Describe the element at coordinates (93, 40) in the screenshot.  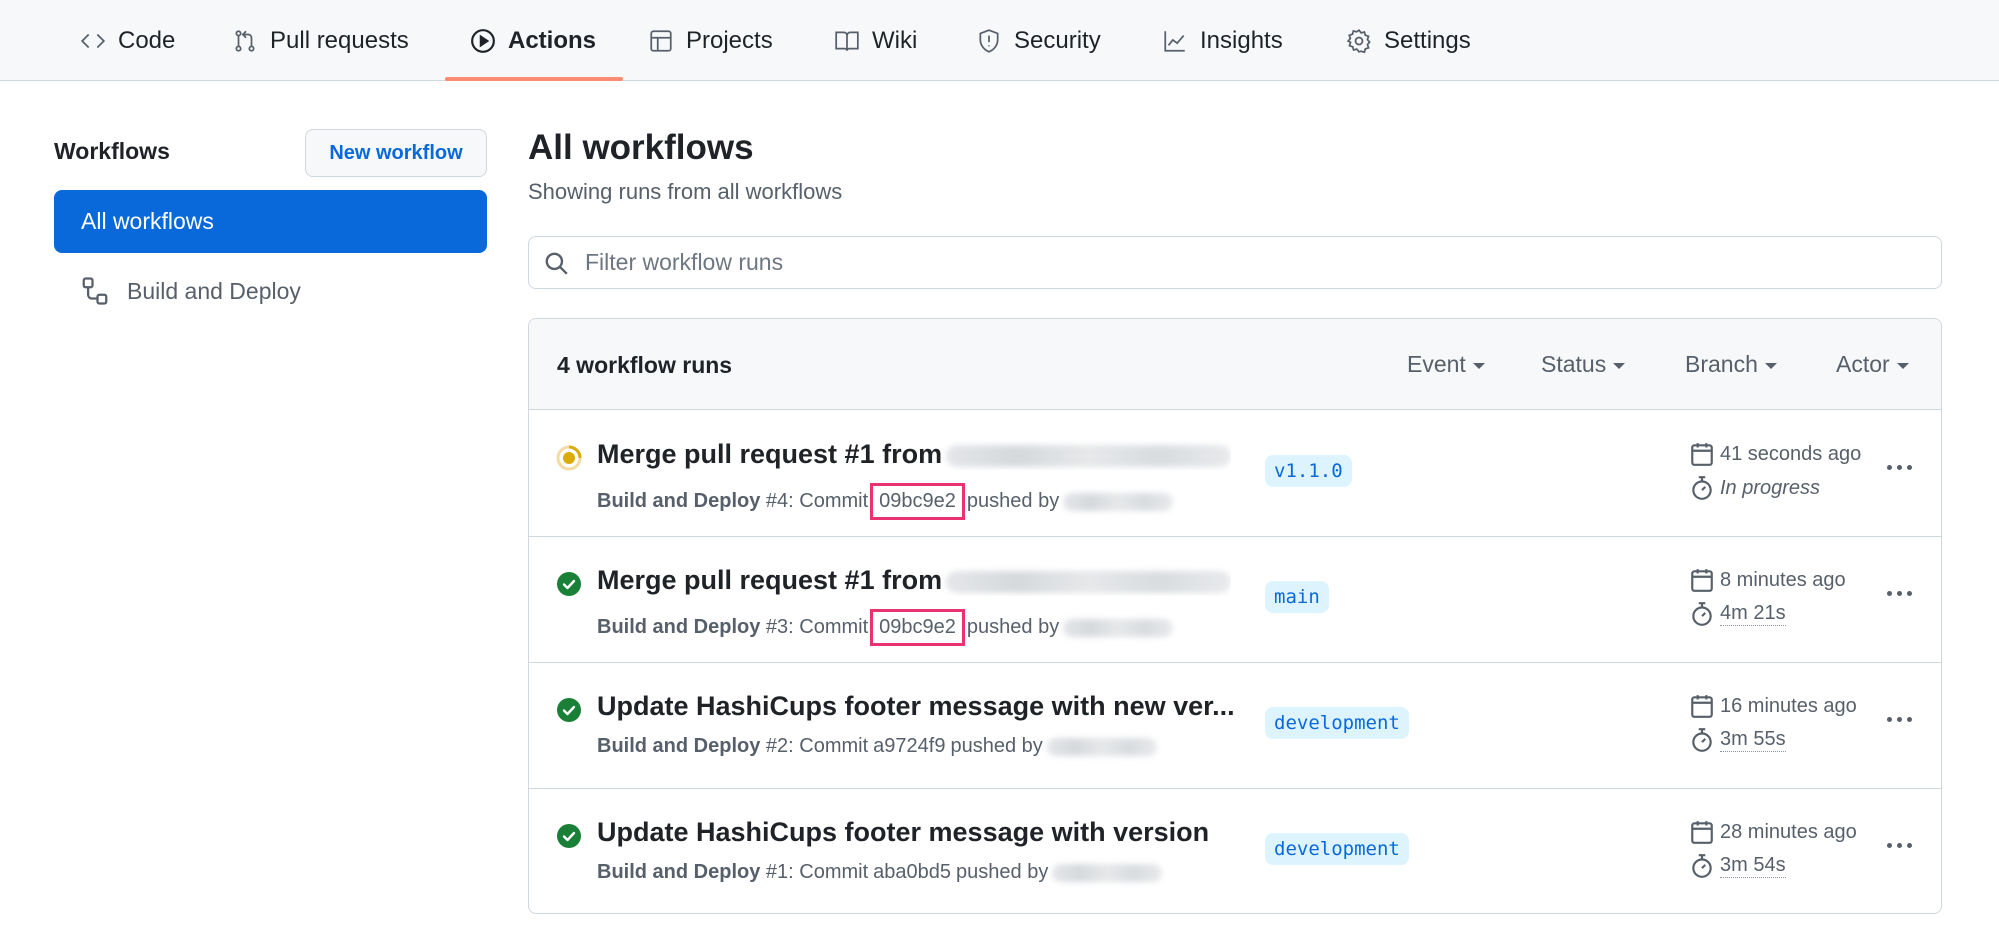
I see `code-icon` at that location.